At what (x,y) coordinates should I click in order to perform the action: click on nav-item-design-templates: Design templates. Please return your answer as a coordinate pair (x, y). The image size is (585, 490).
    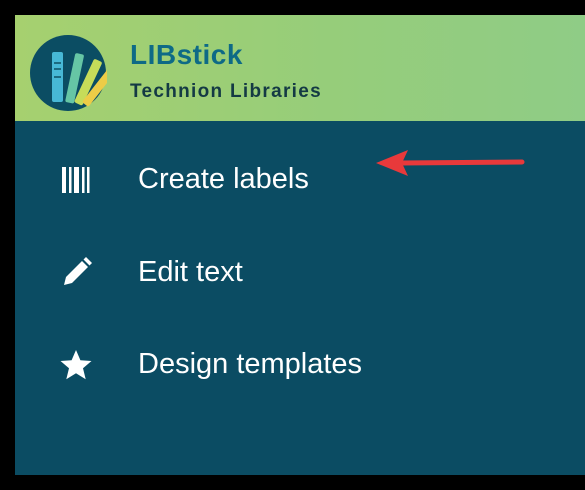
    Looking at the image, I should click on (300, 364).